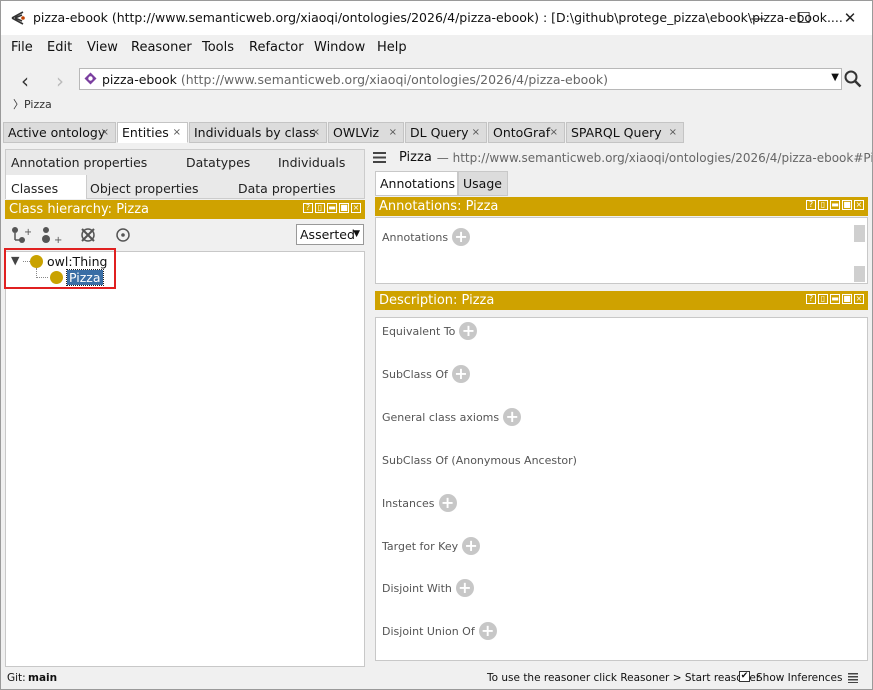 This screenshot has height=690, width=873. I want to click on hierarchy-mode-value: Asserted, so click(327, 234).